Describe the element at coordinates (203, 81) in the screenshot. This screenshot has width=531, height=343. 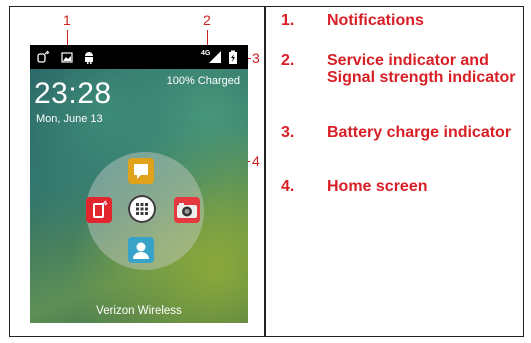
I see `battery-charge-text: 100% Charged` at that location.